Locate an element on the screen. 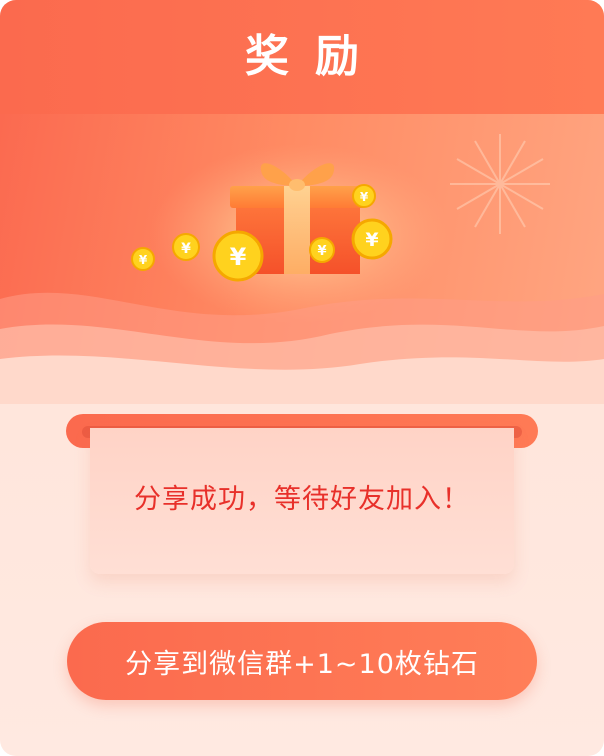 This screenshot has width=604, height=756. share-success-message: 分享成功，等待好友加入！ is located at coordinates (302, 499).